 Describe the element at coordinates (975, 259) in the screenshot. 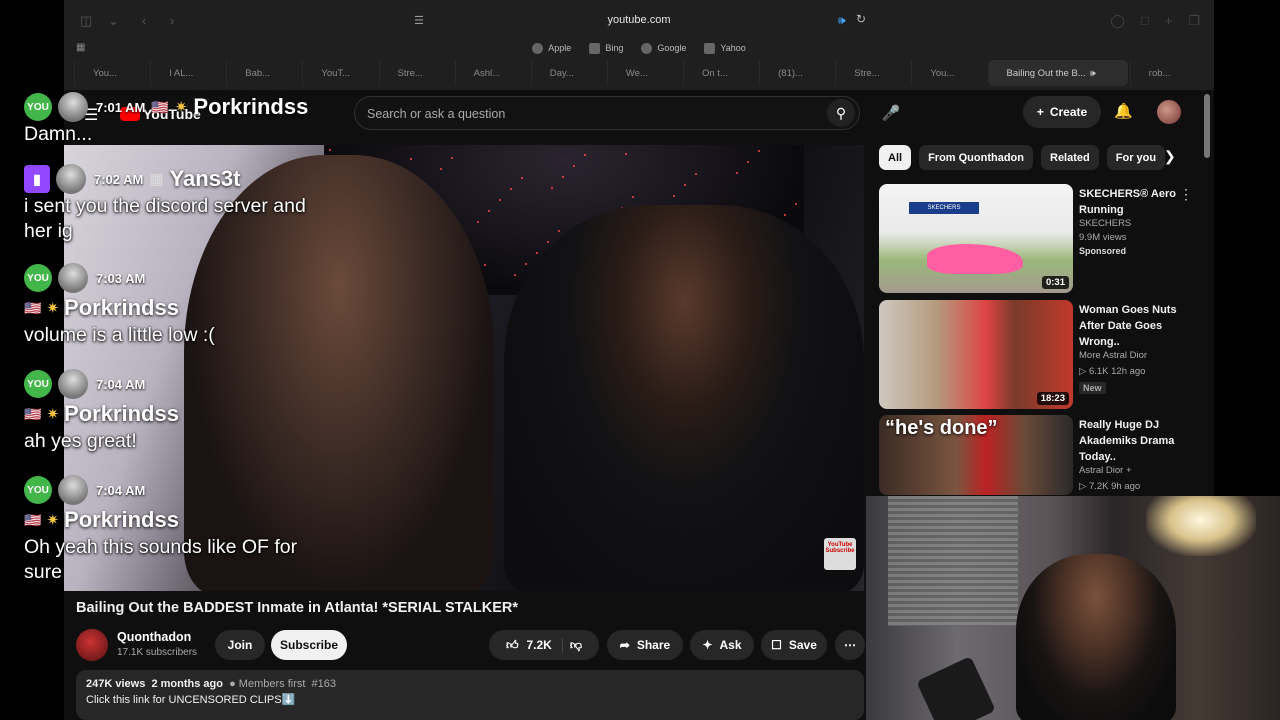

I see `shoe-image` at that location.